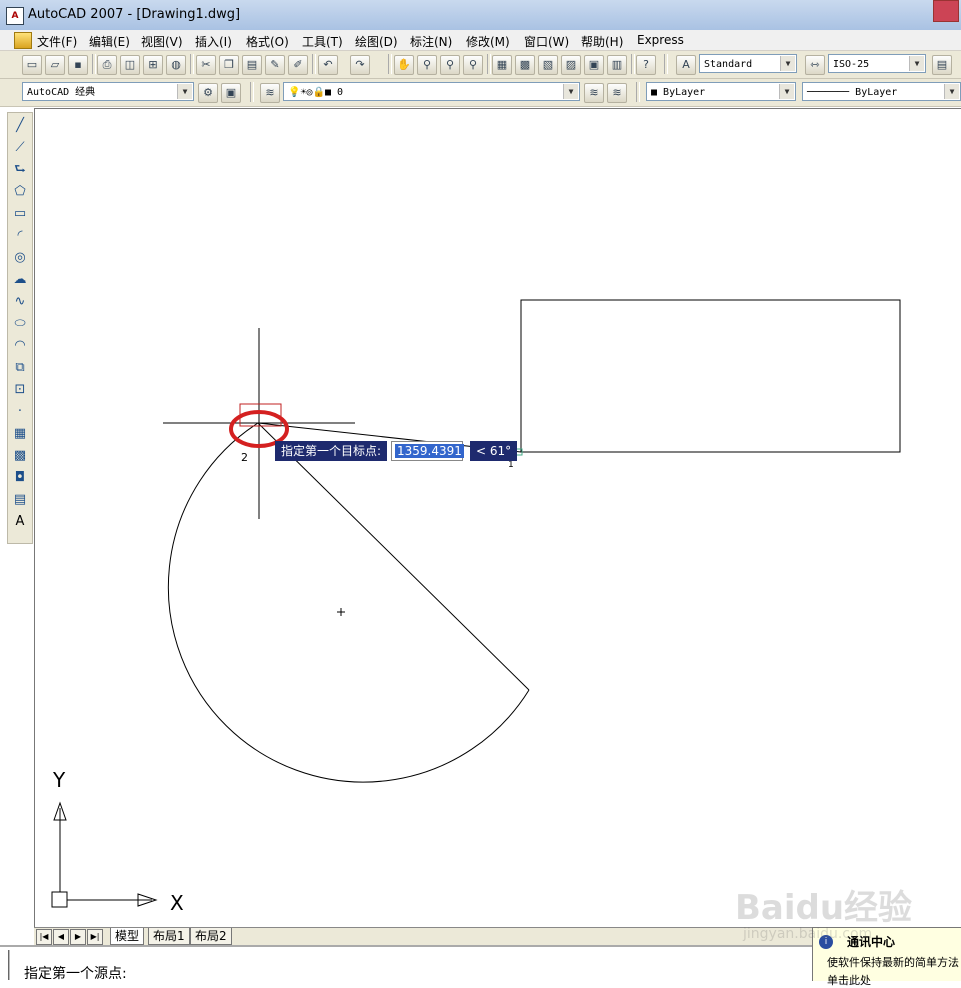  I want to click on point-label-1: 1, so click(511, 465).